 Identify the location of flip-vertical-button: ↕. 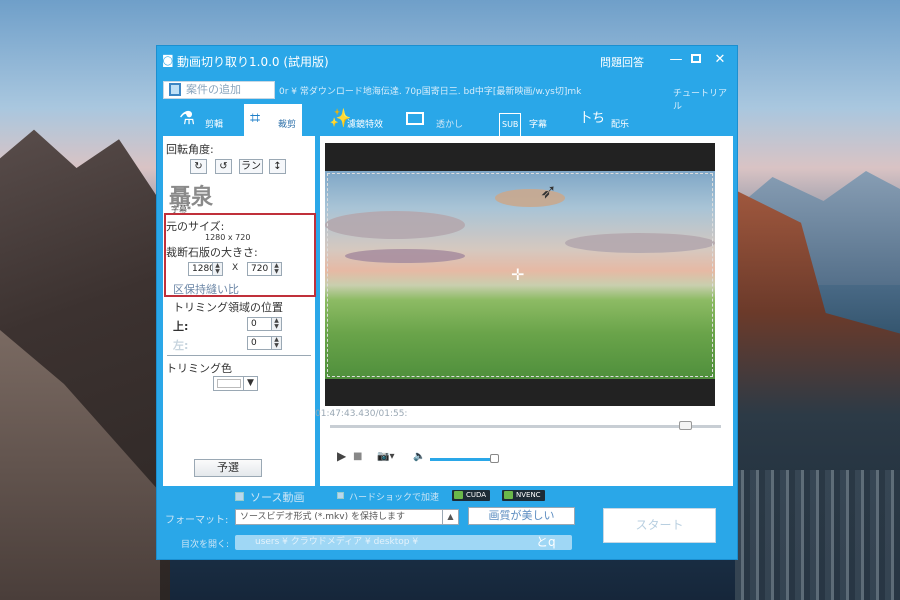
(277, 166).